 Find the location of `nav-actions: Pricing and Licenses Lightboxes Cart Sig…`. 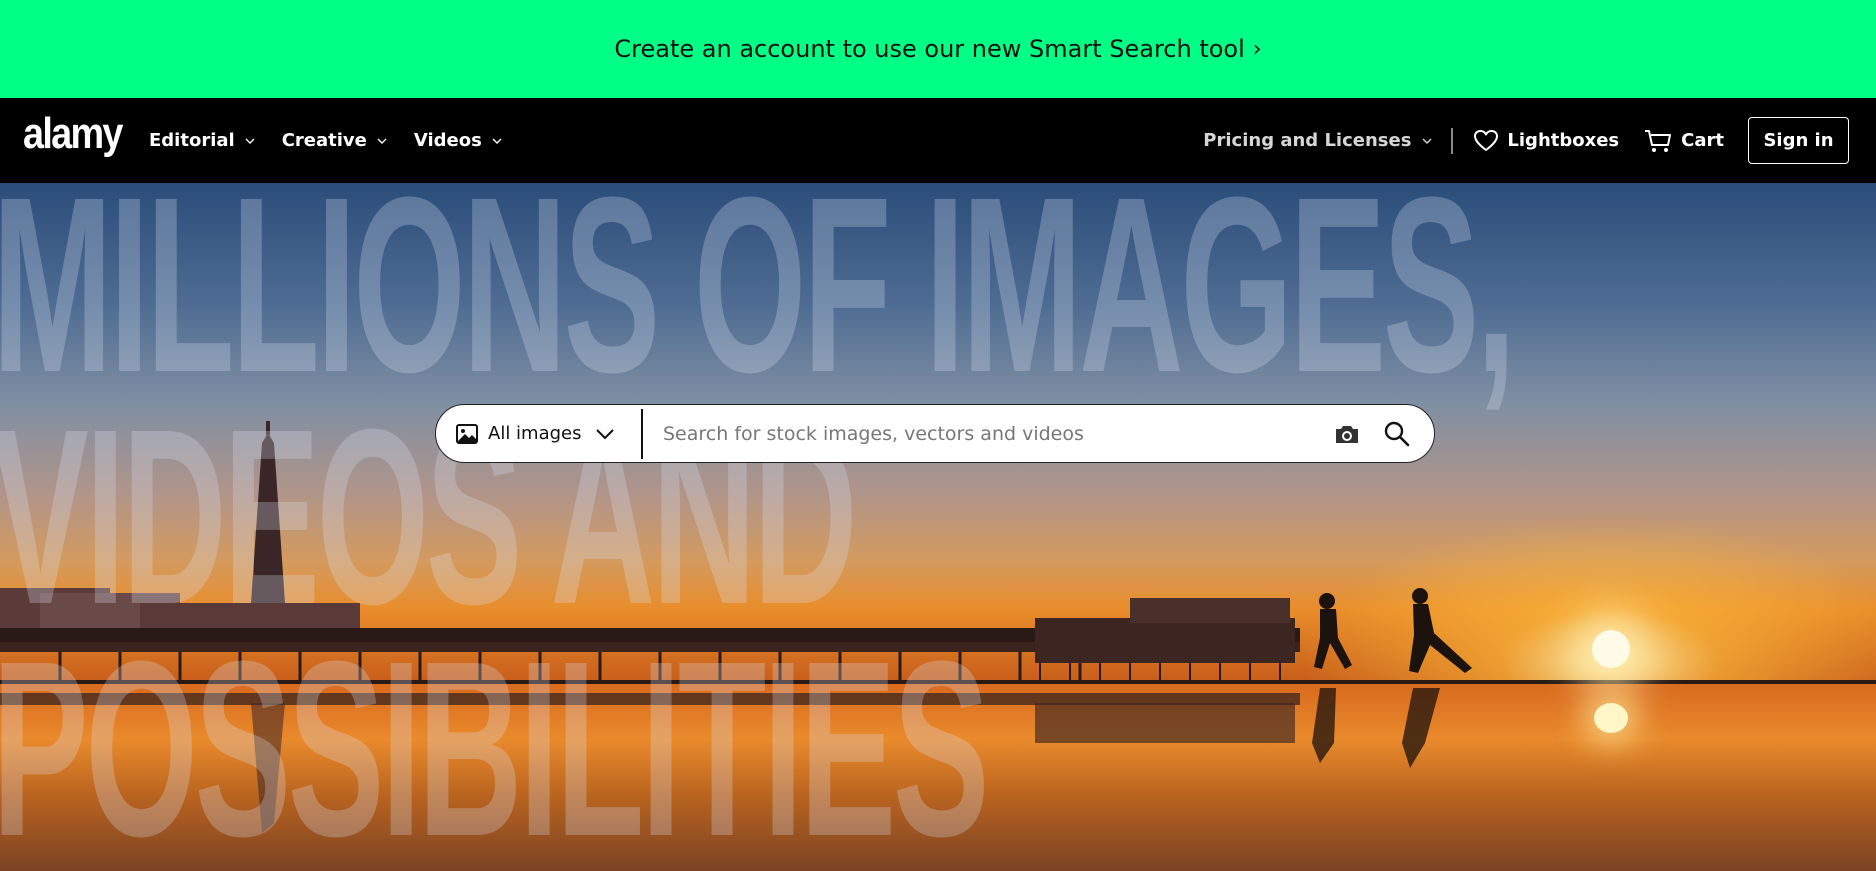

nav-actions: Pricing and Licenses Lightboxes Cart Sig… is located at coordinates (1526, 140).